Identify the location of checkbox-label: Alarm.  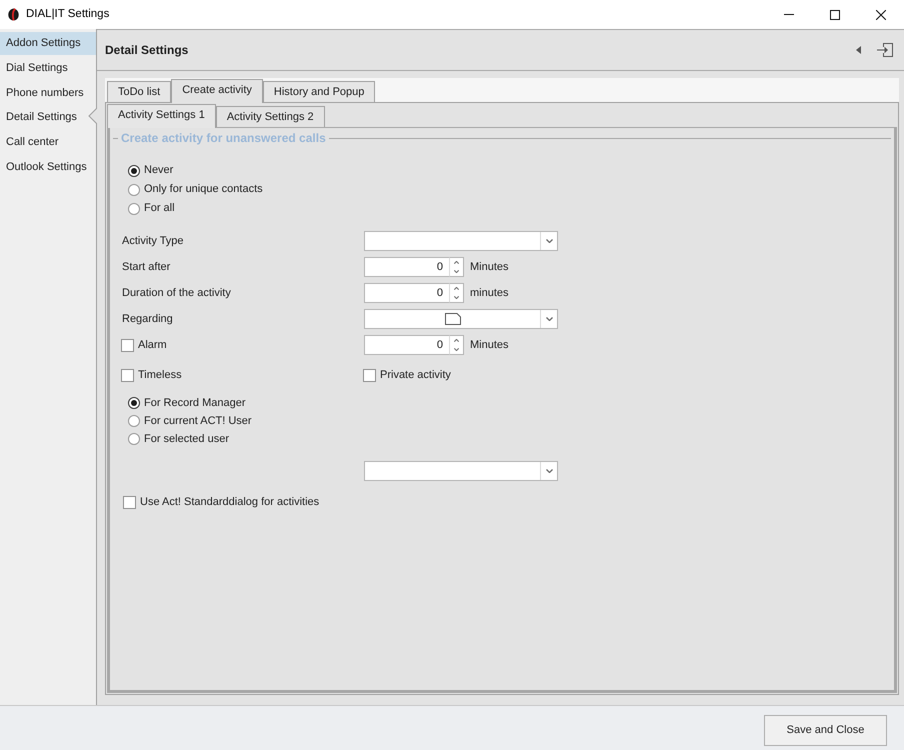
(152, 345).